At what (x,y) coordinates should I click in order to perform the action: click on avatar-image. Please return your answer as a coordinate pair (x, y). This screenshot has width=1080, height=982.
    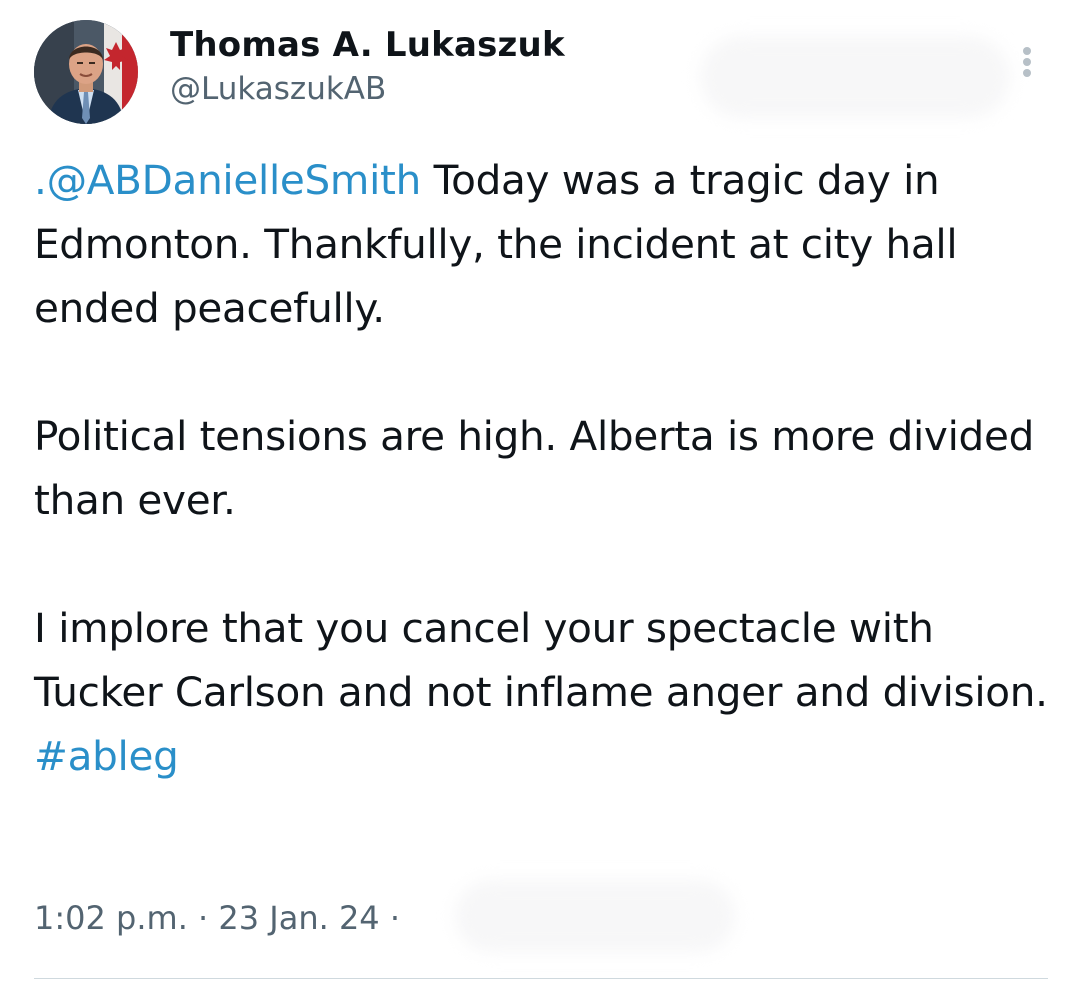
    Looking at the image, I should click on (86, 72).